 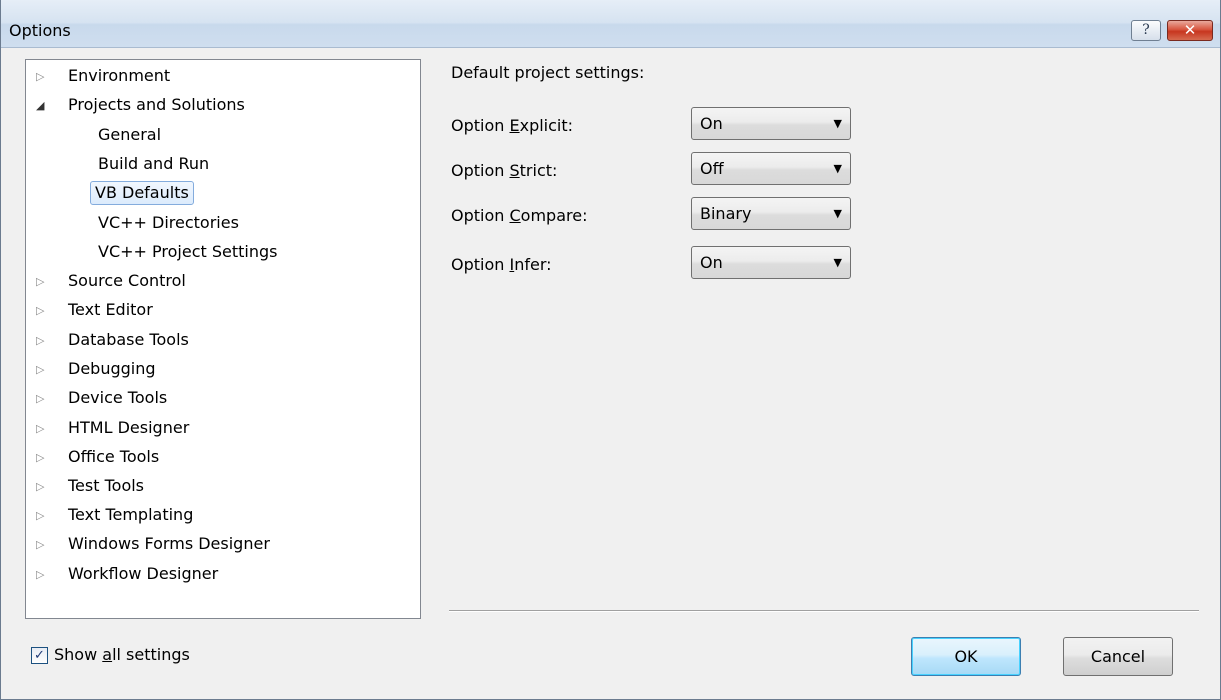 I want to click on show-all-settings-checkbox: ✓, so click(x=39, y=655).